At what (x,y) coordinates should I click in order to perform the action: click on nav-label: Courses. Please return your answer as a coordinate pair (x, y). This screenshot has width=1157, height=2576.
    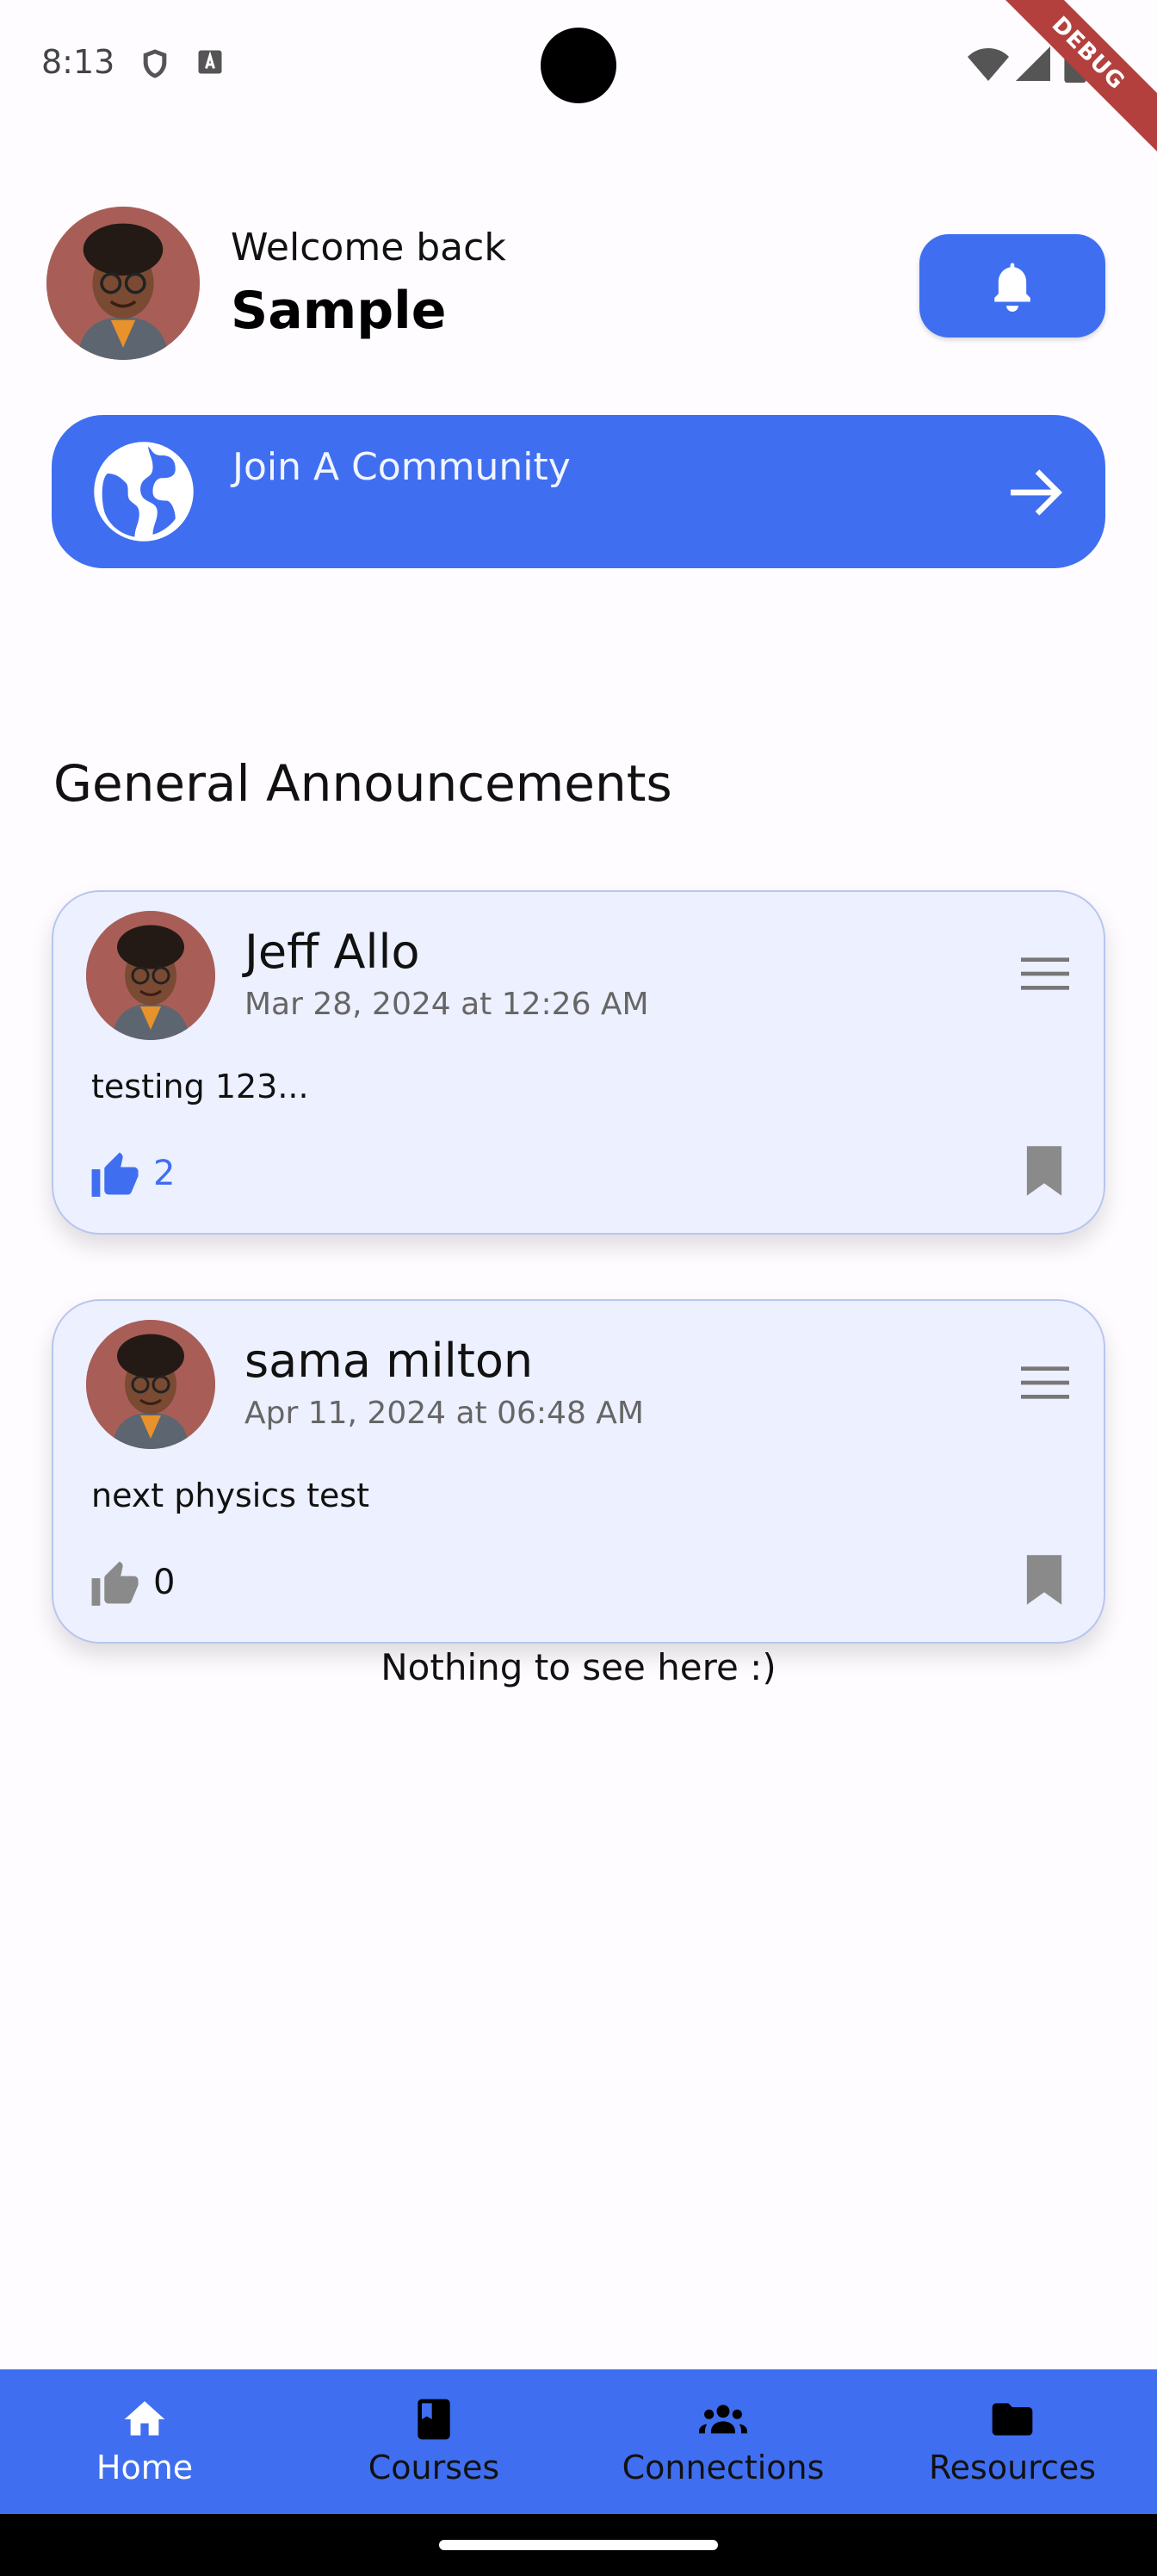
    Looking at the image, I should click on (434, 2467).